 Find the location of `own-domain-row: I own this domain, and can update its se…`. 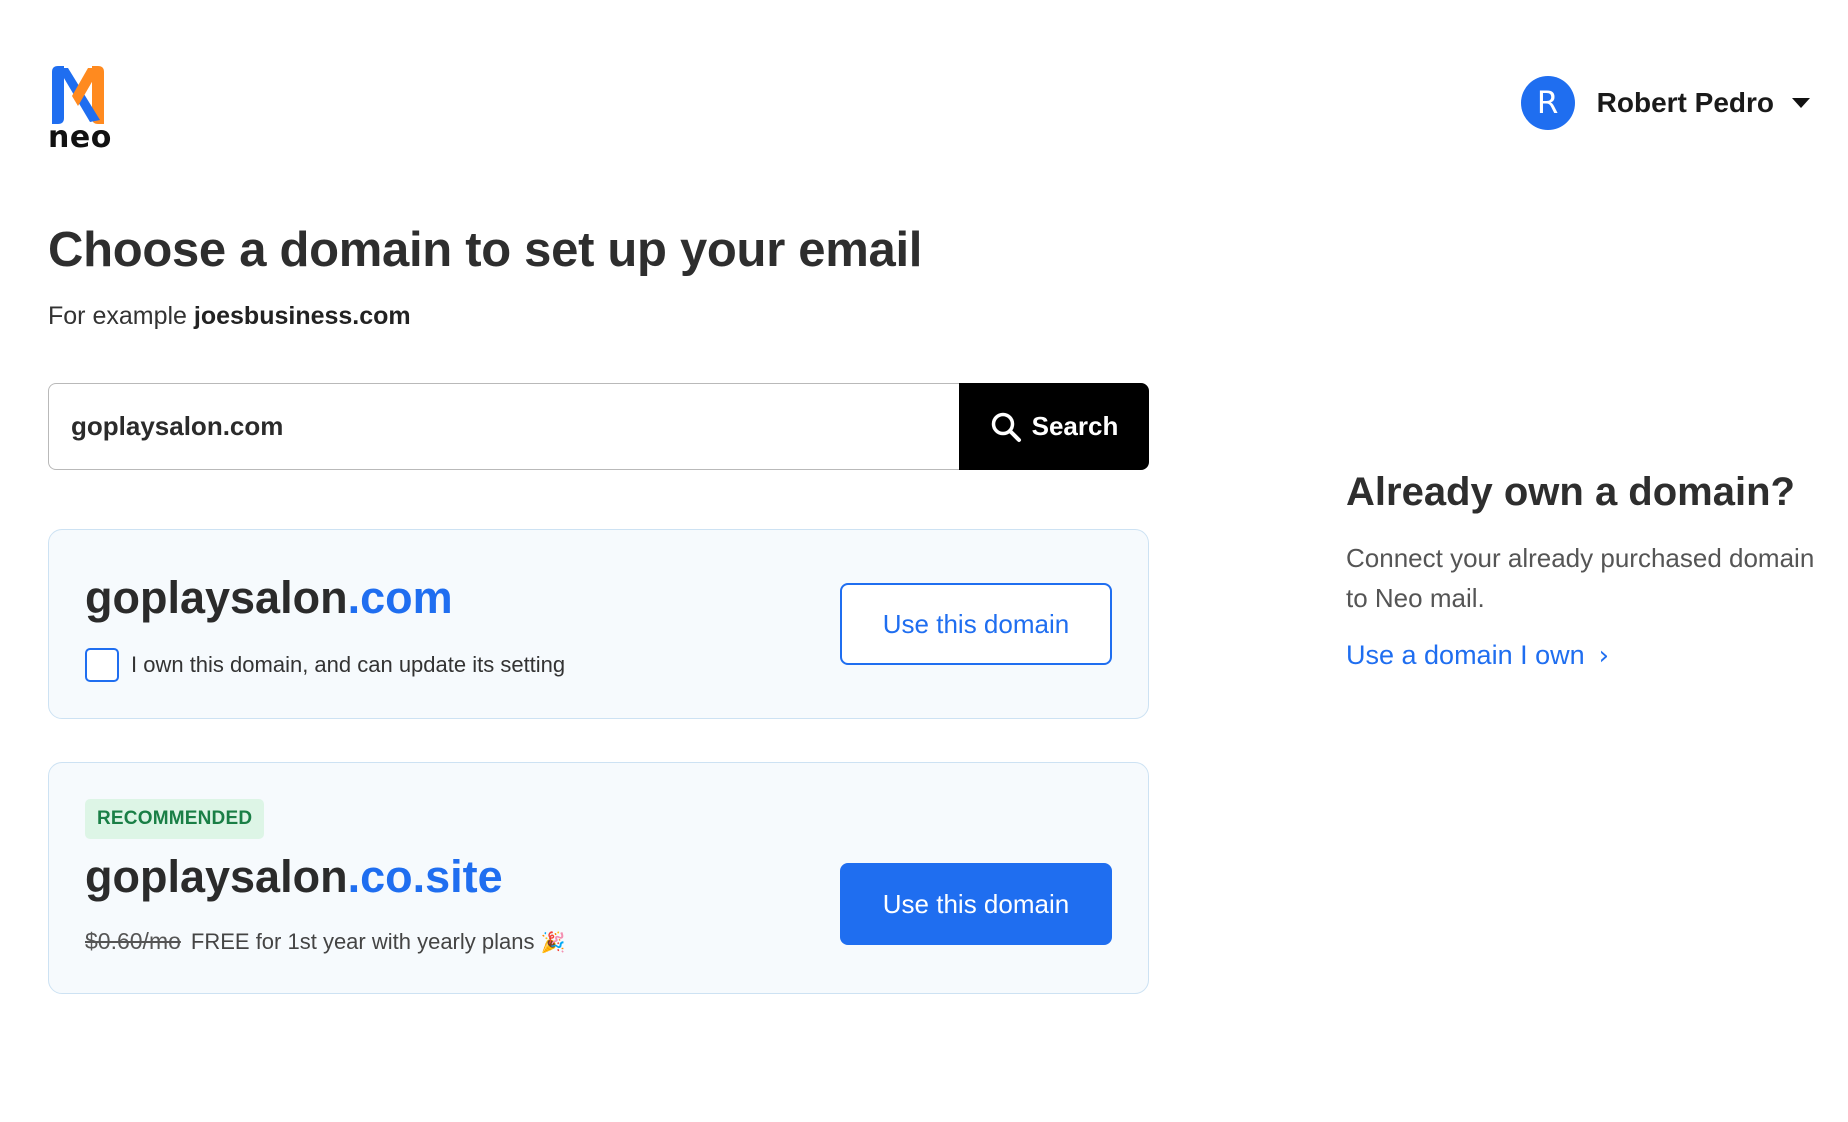

own-domain-row: I own this domain, and can update its se… is located at coordinates (325, 665).